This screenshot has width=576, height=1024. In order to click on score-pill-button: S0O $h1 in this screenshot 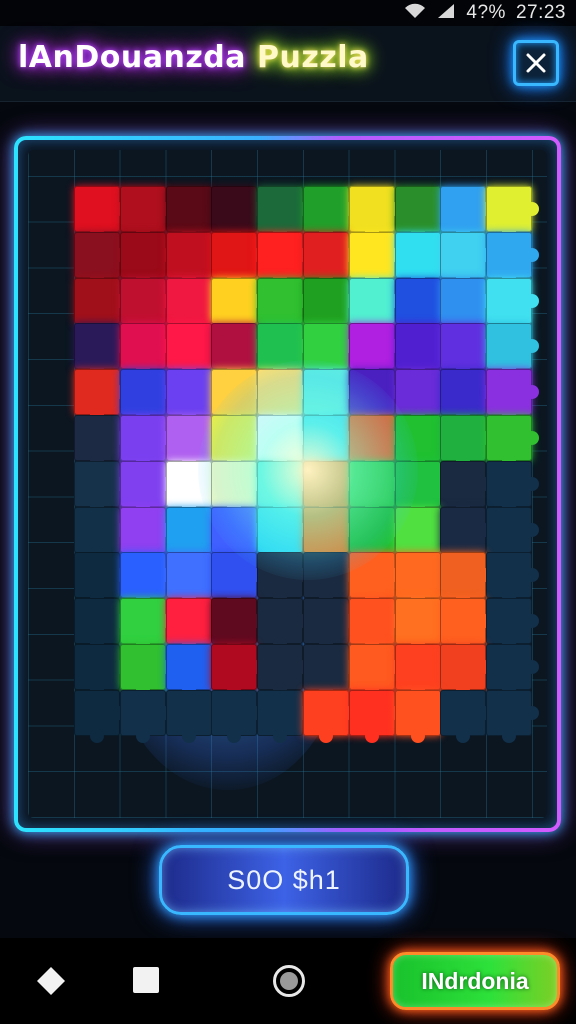, I will do `click(284, 880)`.